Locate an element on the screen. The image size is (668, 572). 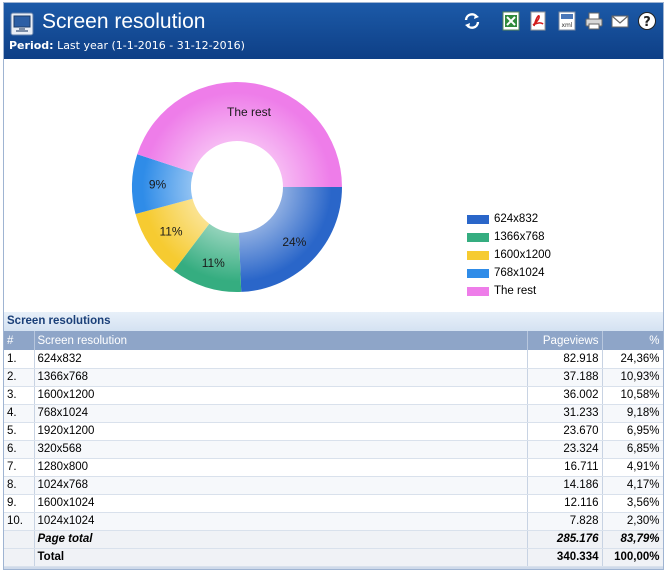
slice-label: 24% is located at coordinates (294, 242).